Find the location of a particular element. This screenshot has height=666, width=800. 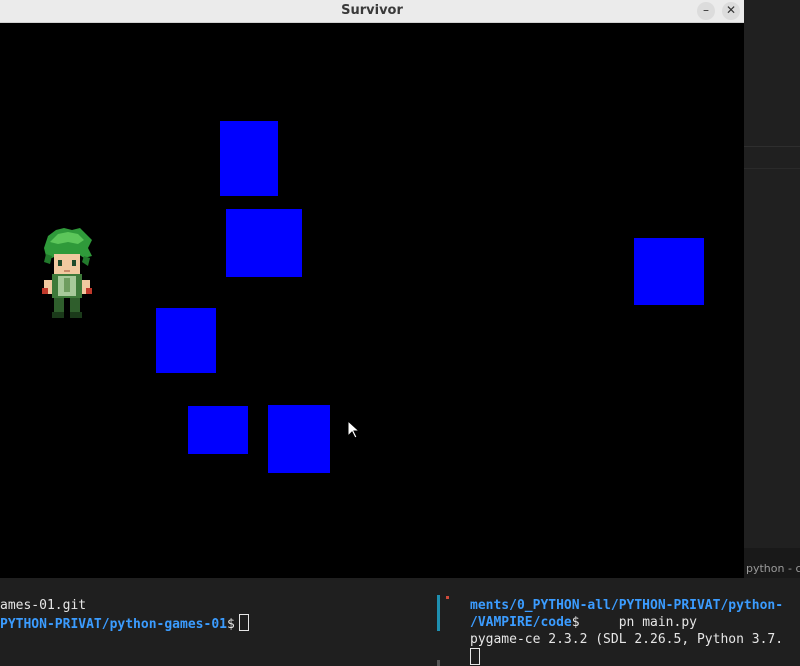

background-editor: python - co is located at coordinates (772, 289).